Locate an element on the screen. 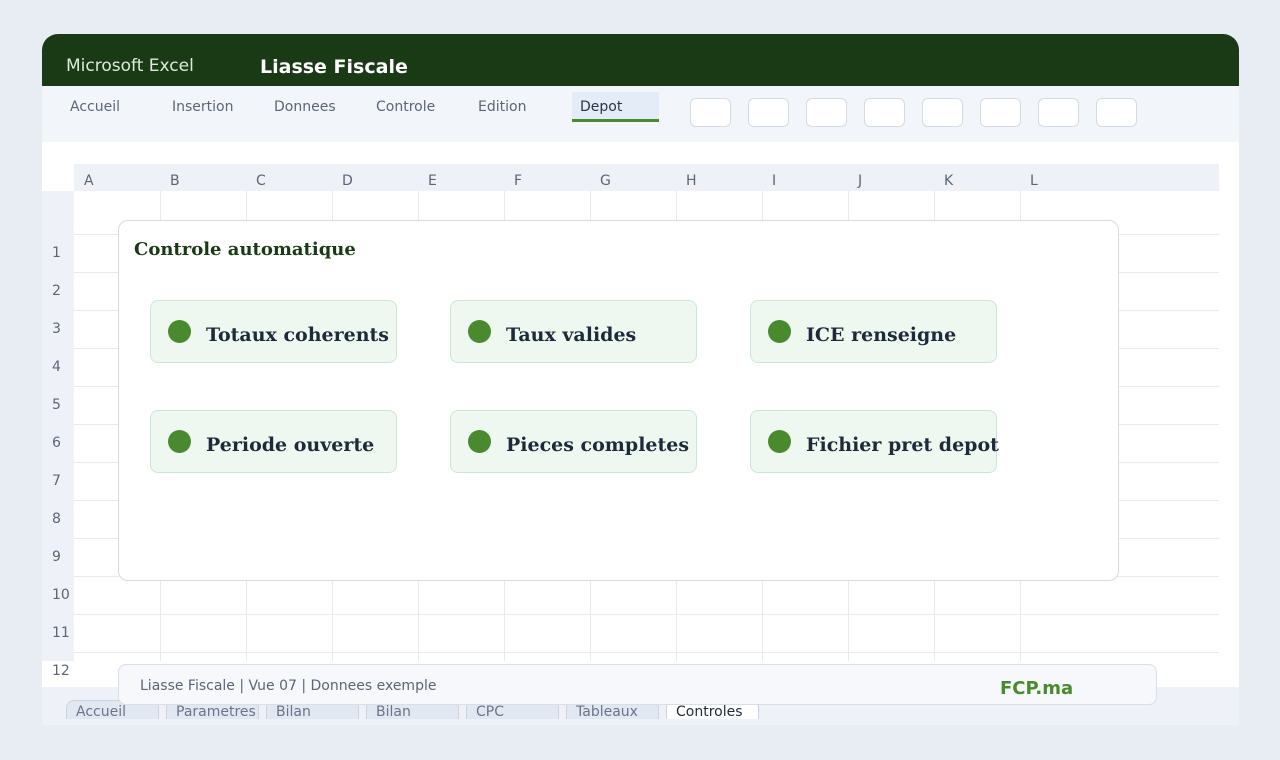 This screenshot has width=1280, height=760. document-title: Liasse Fiscale is located at coordinates (334, 67).